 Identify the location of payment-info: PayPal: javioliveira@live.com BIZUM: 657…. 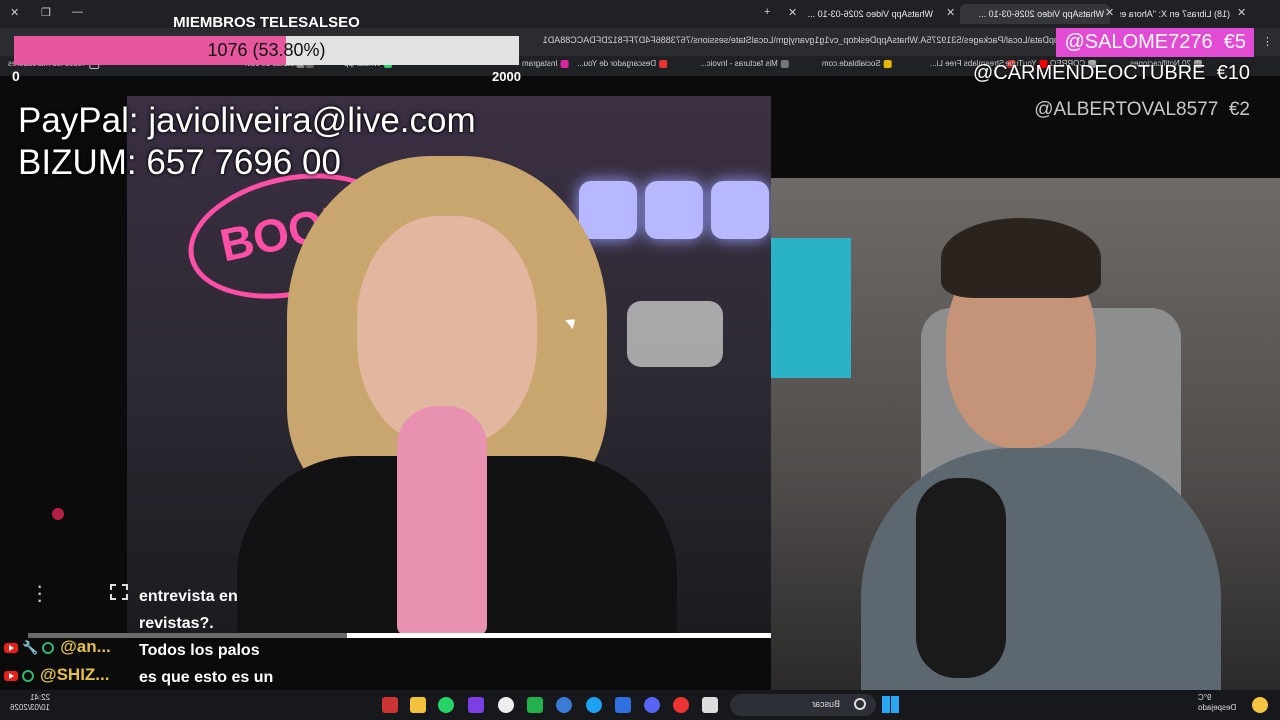
(247, 142).